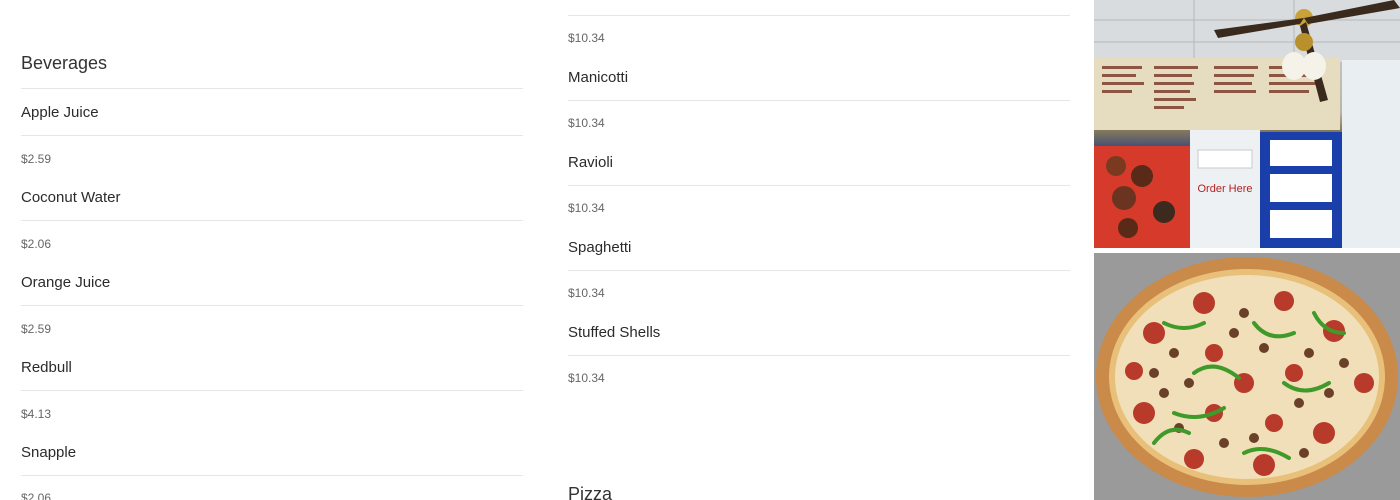  Describe the element at coordinates (49, 452) in the screenshot. I see `menu-item-name: Snapple` at that location.